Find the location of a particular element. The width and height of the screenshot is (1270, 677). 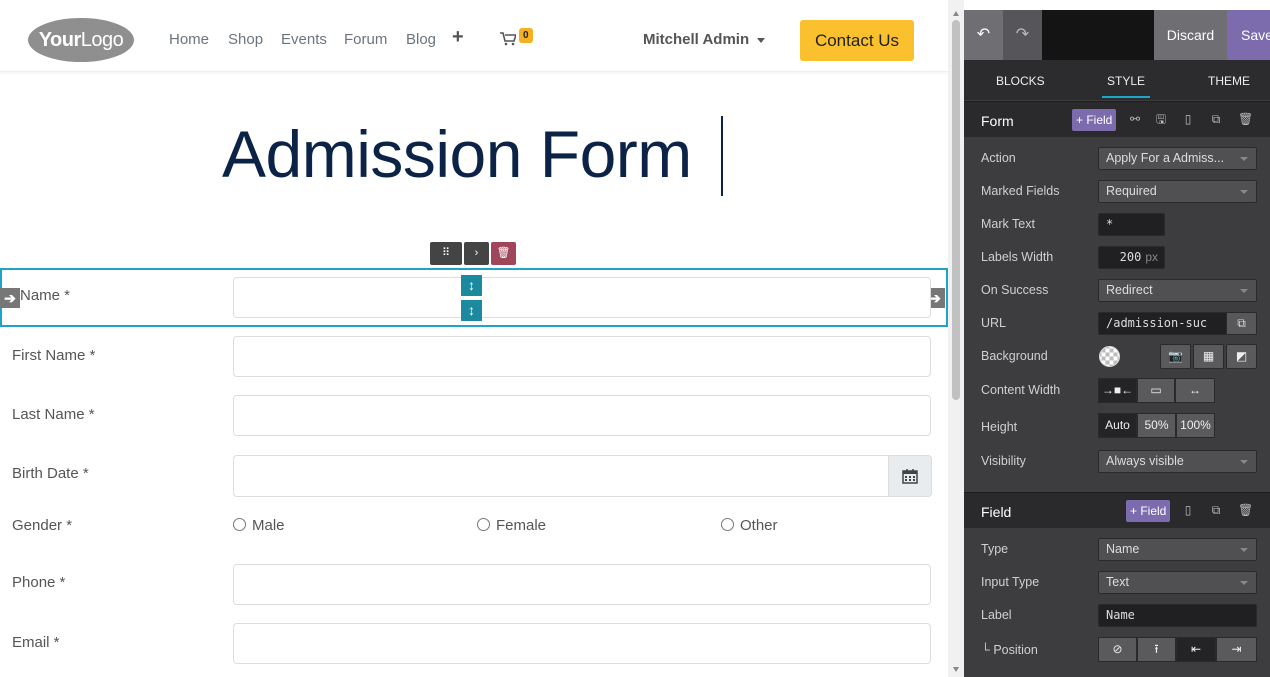

field-label-first-name: First Name * is located at coordinates (54, 355).